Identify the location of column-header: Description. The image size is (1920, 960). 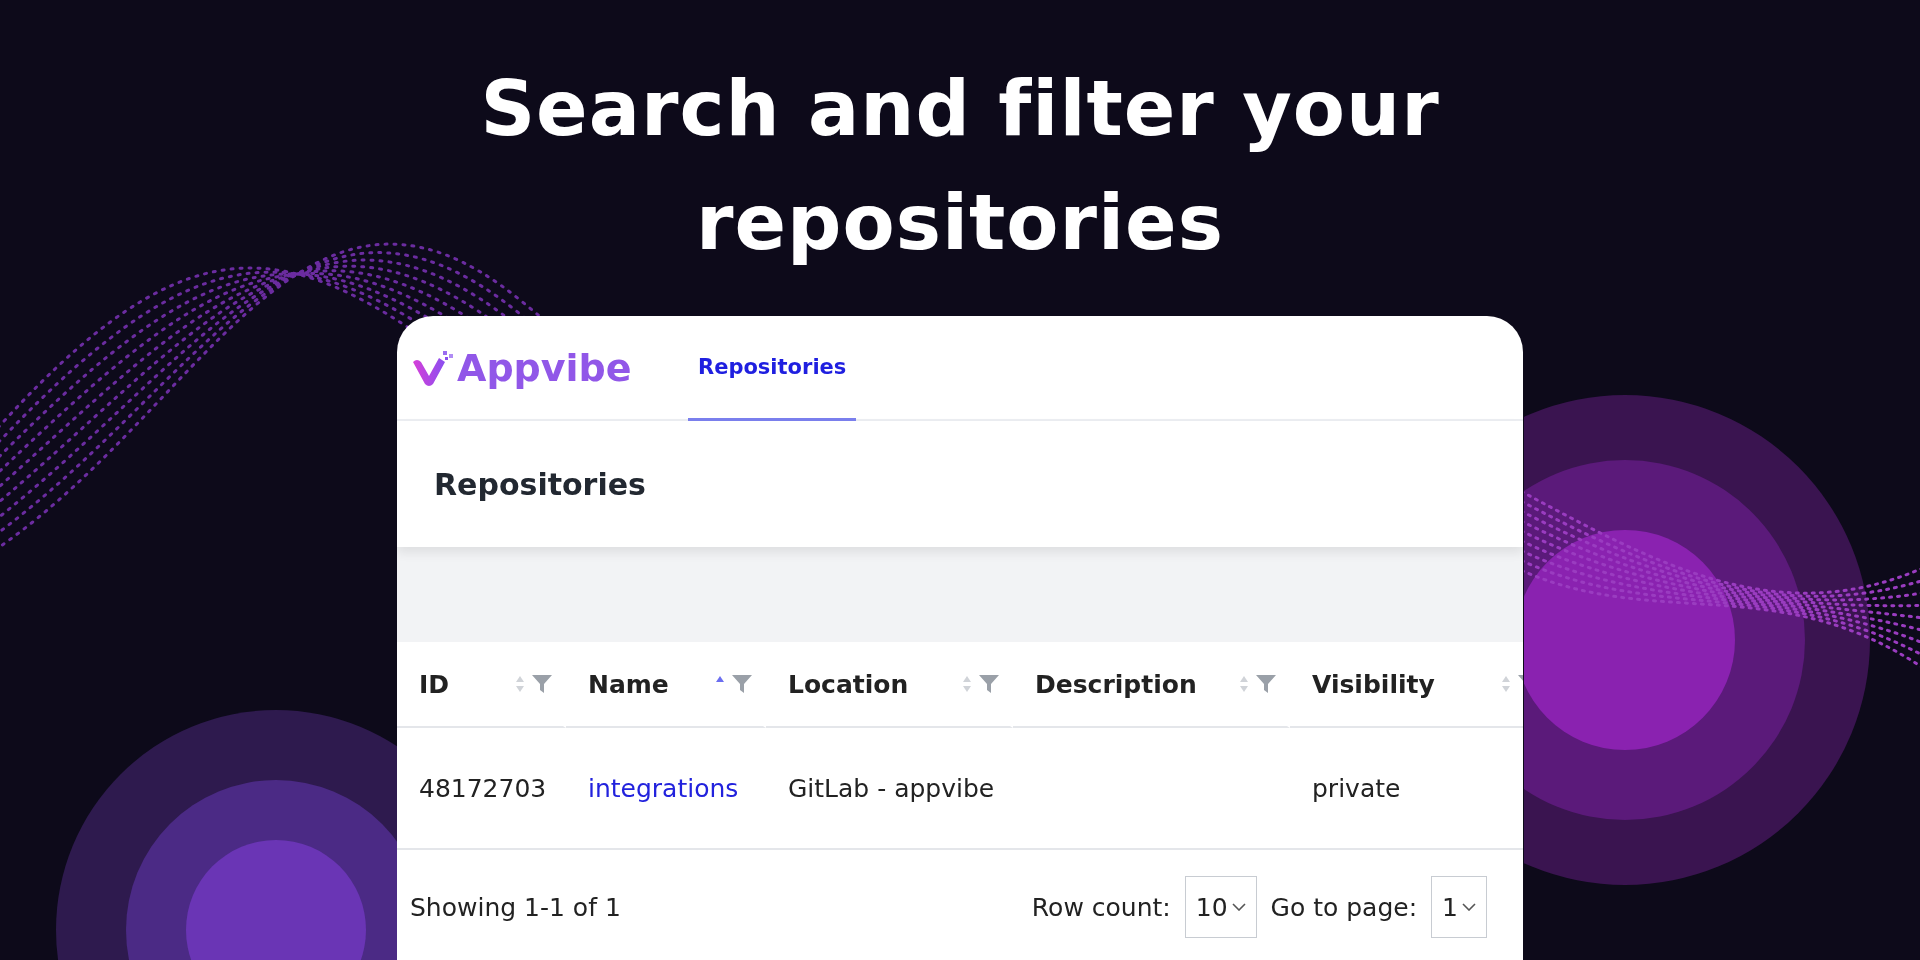
(1151, 685).